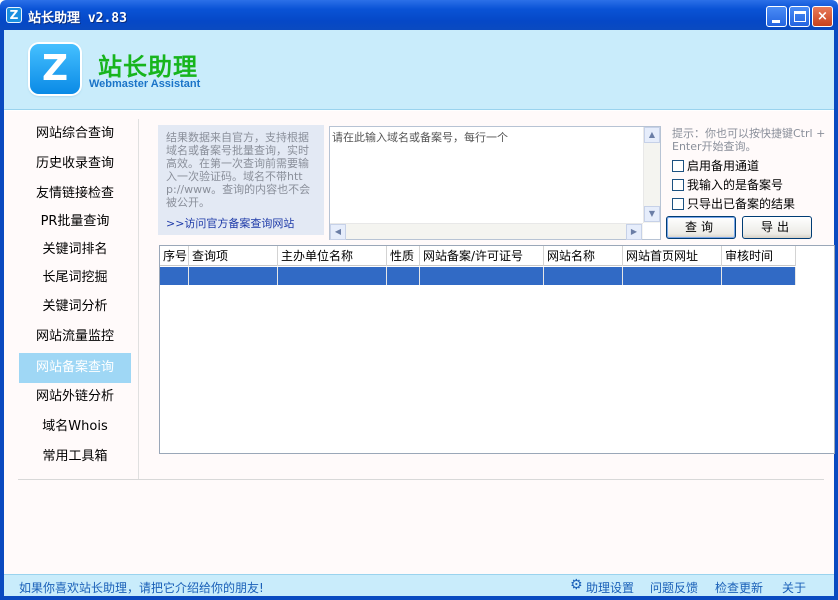 Image resolution: width=838 pixels, height=600 pixels. What do you see at coordinates (75, 222) in the screenshot?
I see `sidebar-item-pr-batch: PR批量查询` at bounding box center [75, 222].